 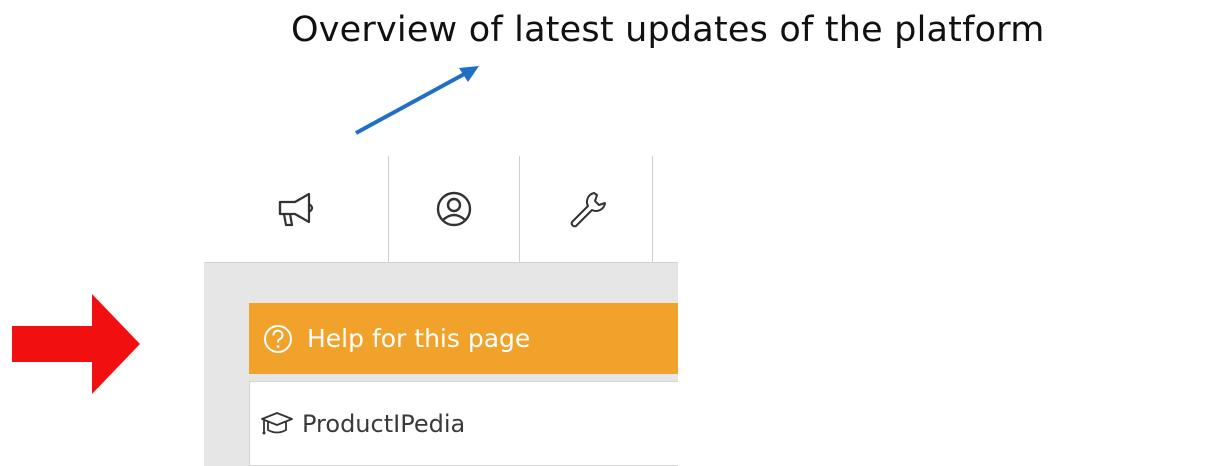 I want to click on red-right-arrow, so click(x=76, y=344).